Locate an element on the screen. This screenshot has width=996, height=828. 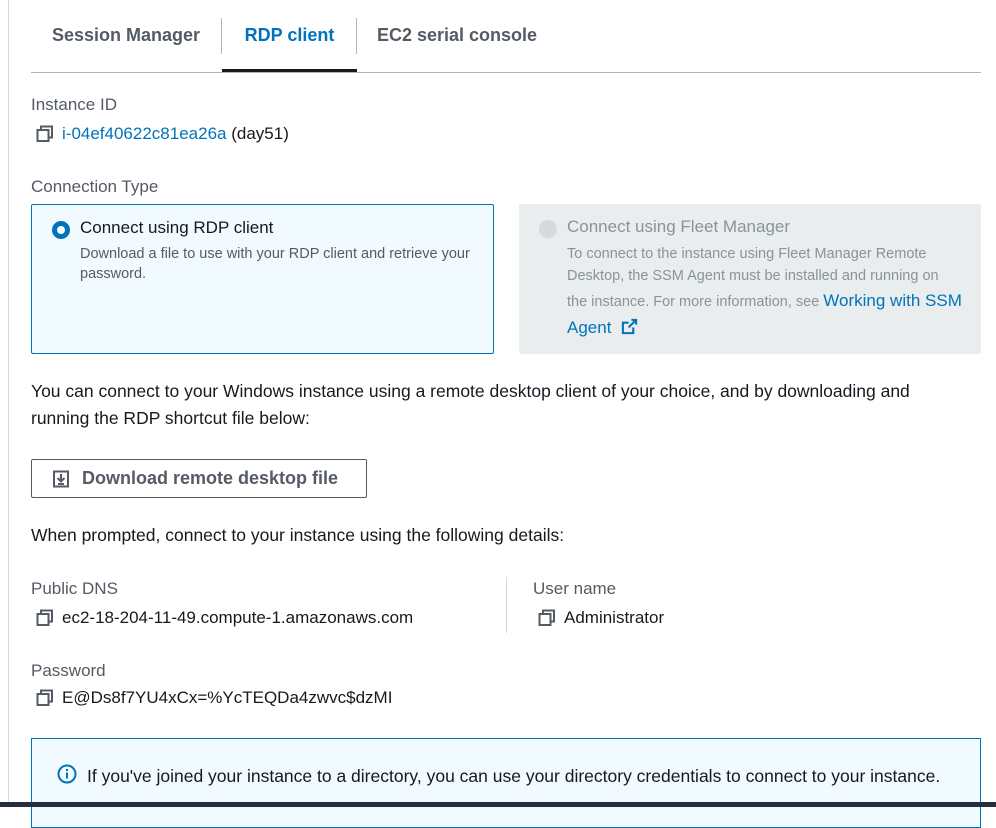
user-name-label: User name is located at coordinates (575, 588).